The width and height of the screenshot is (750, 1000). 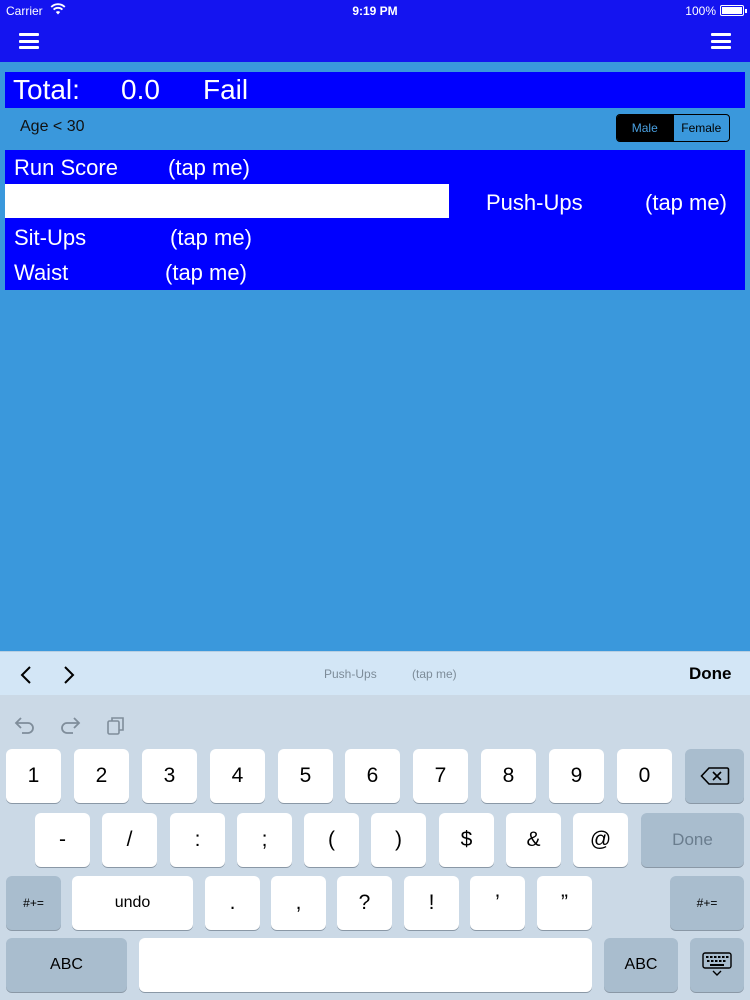 I want to click on pushups-tap-button: (tap me), so click(x=686, y=203).